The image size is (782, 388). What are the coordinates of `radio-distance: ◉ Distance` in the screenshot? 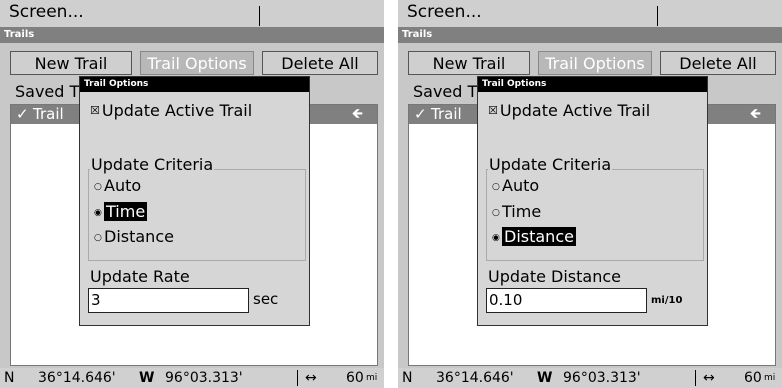 It's located at (534, 236).